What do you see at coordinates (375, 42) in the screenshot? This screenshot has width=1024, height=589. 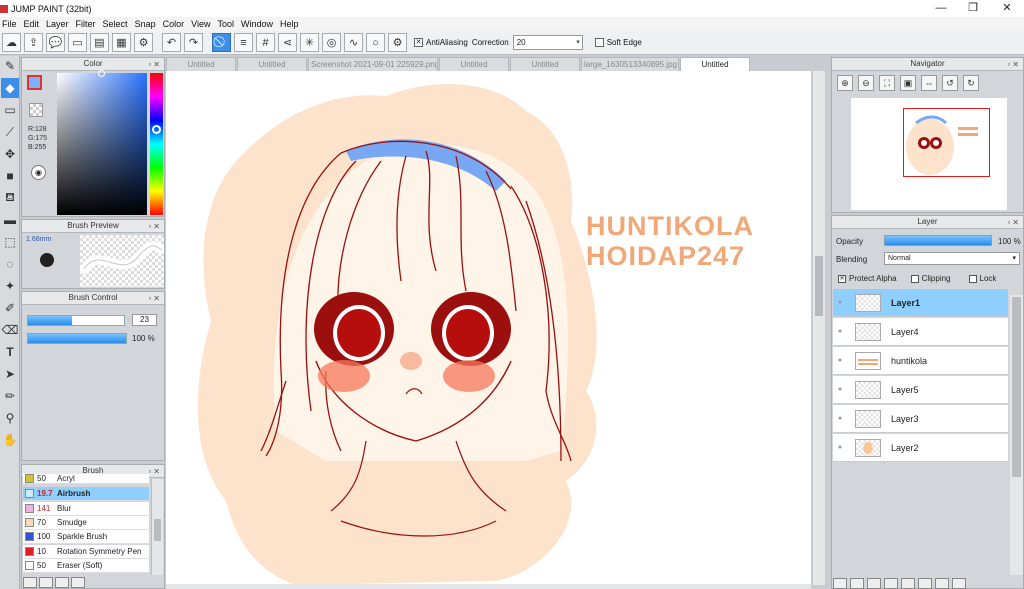 I see `snap-shape-icon: ○` at bounding box center [375, 42].